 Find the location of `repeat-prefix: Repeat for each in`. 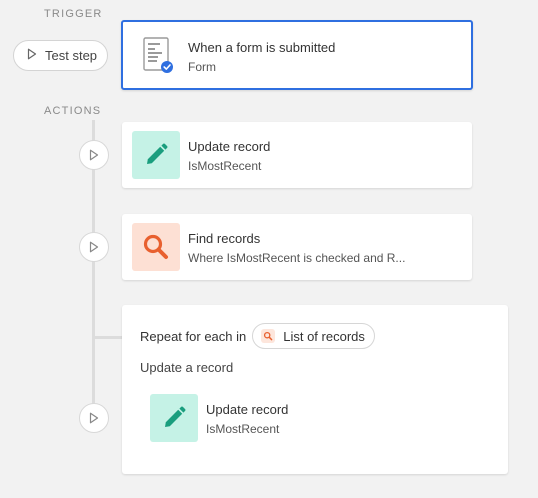

repeat-prefix: Repeat for each in is located at coordinates (193, 336).